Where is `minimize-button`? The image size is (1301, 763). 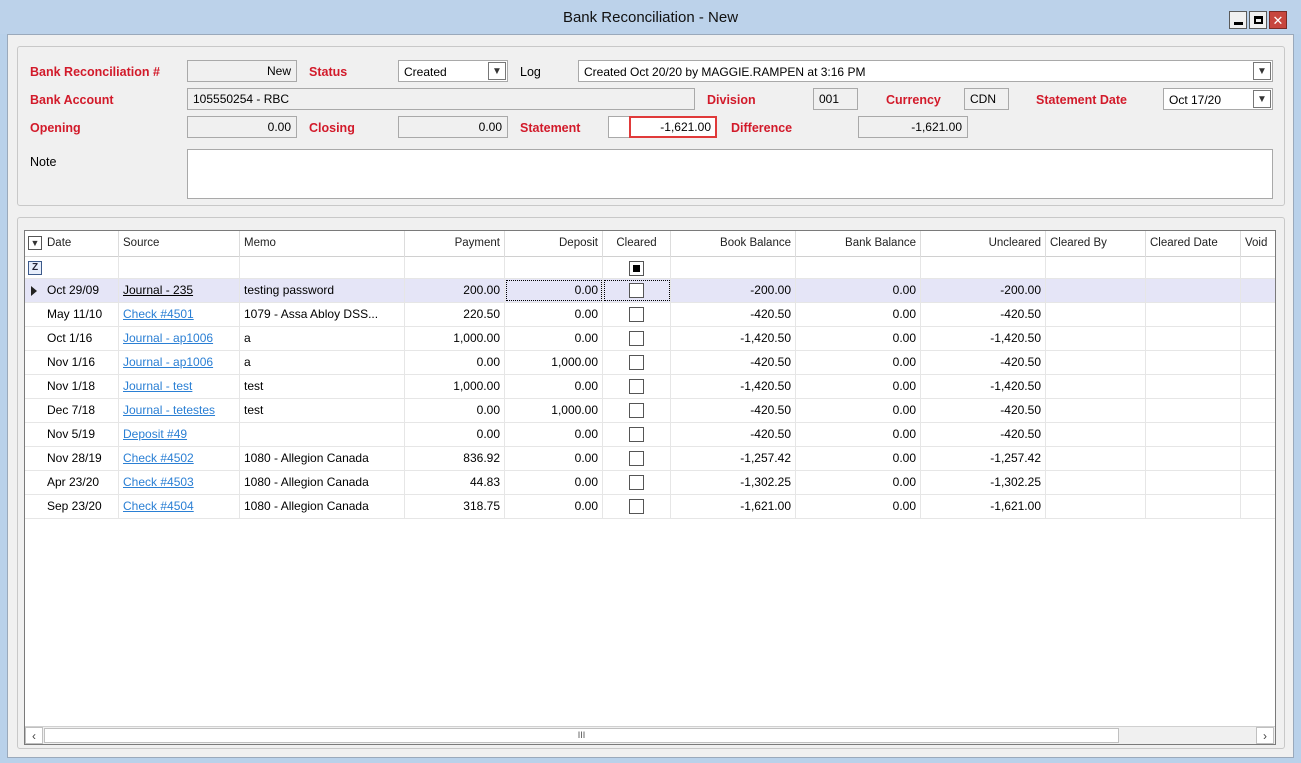
minimize-button is located at coordinates (1238, 20).